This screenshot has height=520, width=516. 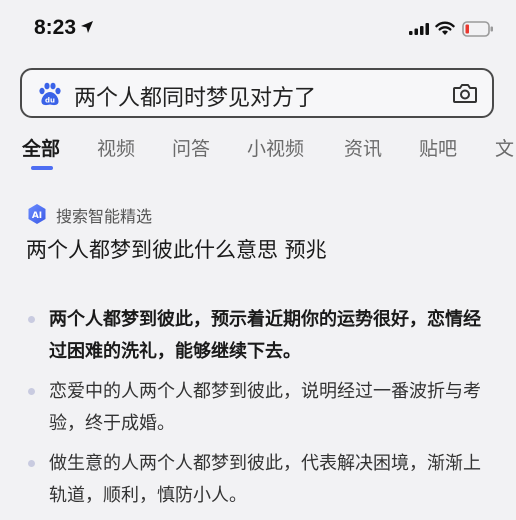 What do you see at coordinates (55, 27) in the screenshot?
I see `status-time: 8:23` at bounding box center [55, 27].